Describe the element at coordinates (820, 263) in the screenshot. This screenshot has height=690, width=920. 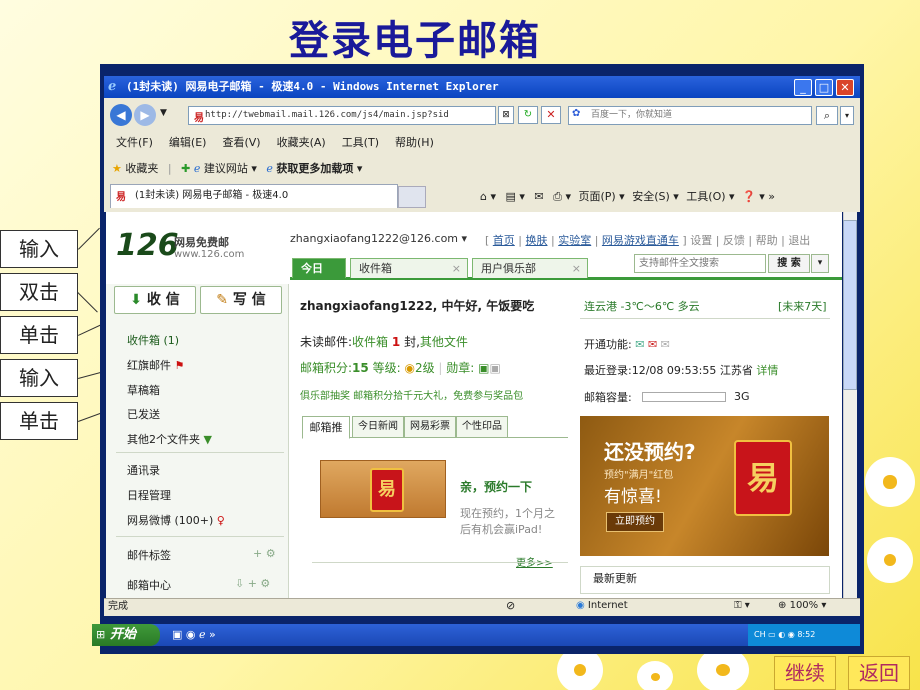
I see `chevron-down-icon: ▾` at that location.